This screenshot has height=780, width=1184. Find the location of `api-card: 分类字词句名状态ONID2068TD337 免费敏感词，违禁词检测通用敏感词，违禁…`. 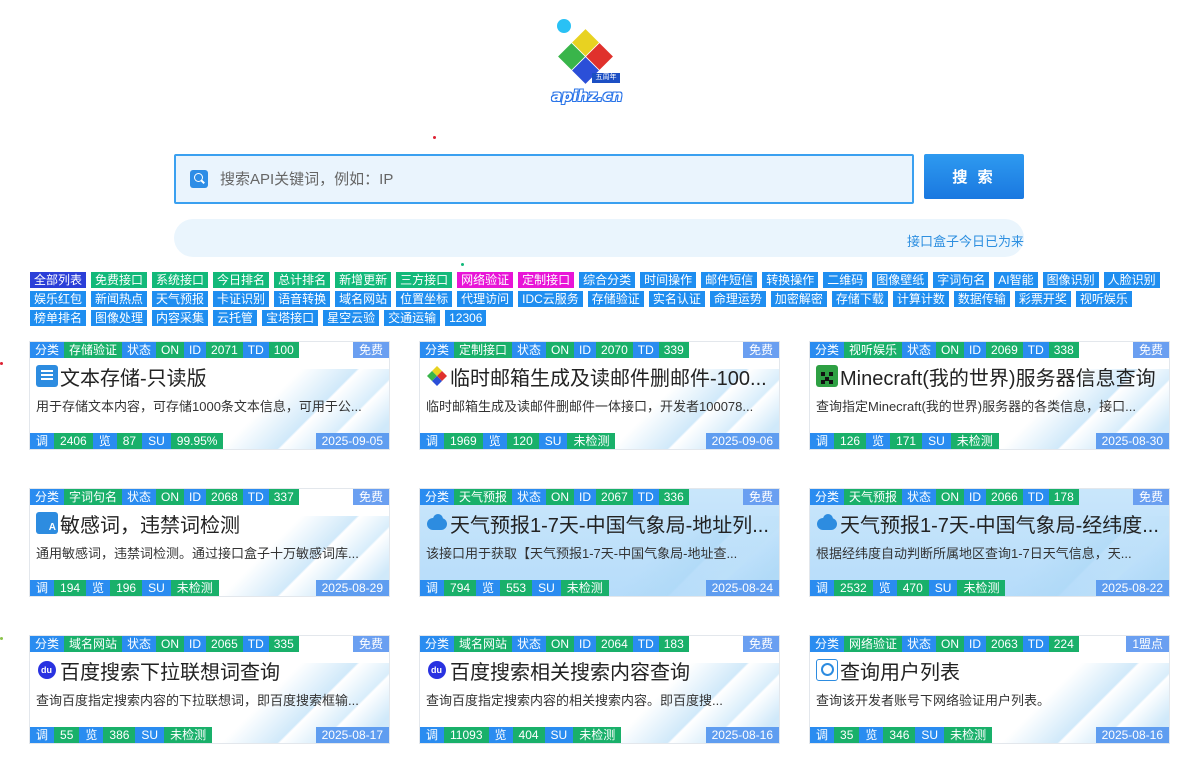

api-card: 分类字词句名状态ONID2068TD337 免费敏感词，违禁词检测通用敏感词，违禁… is located at coordinates (209, 542).